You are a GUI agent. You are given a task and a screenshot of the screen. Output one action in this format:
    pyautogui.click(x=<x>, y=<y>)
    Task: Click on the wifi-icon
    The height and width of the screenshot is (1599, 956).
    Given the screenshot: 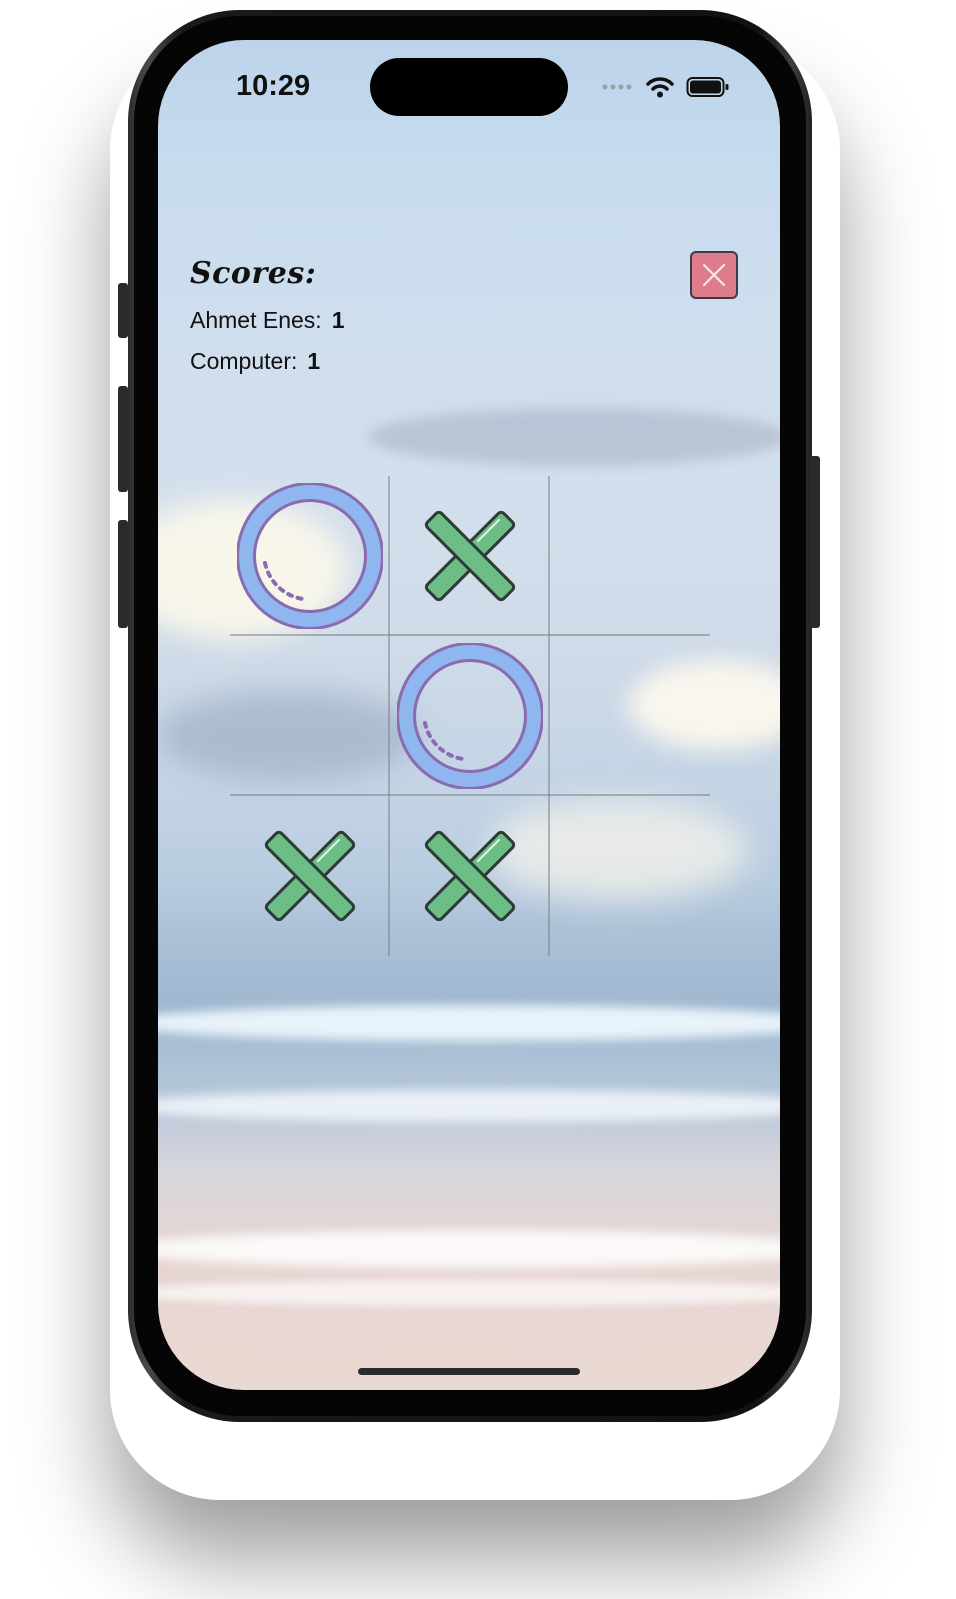 What is the action you would take?
    pyautogui.click(x=660, y=87)
    